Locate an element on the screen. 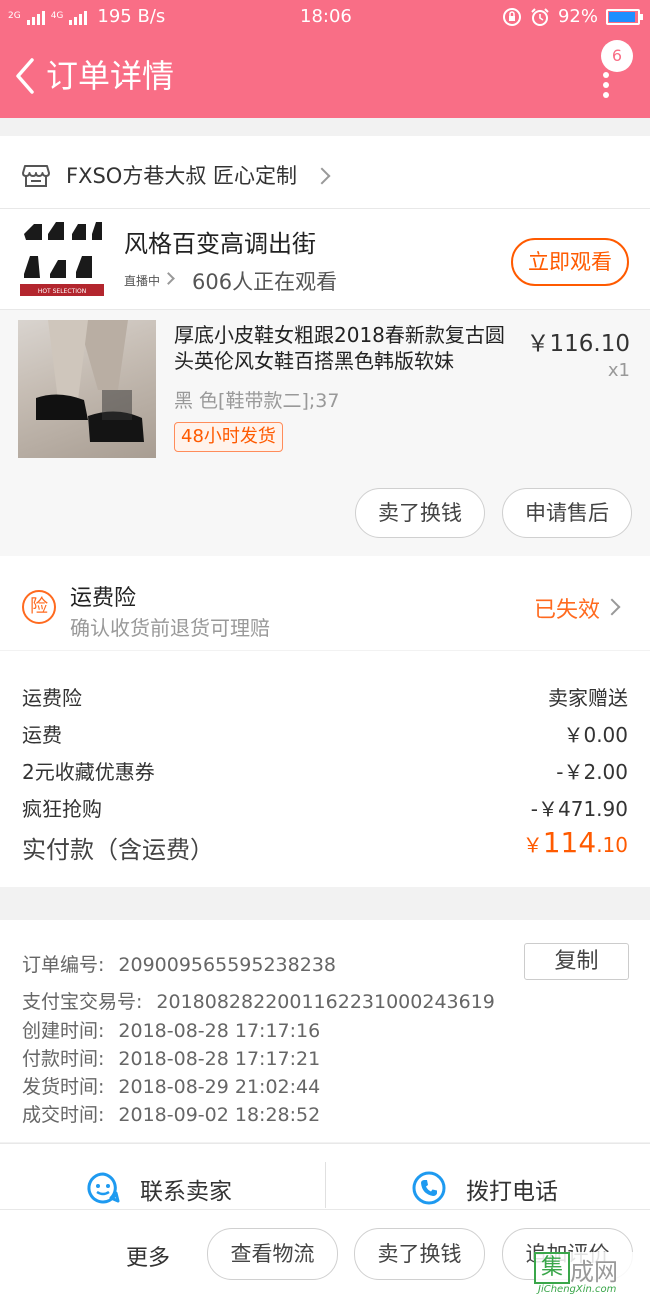  header: 2G 4G 195 B/s 18:06 92% 订单详情 6 is located at coordinates (325, 59).